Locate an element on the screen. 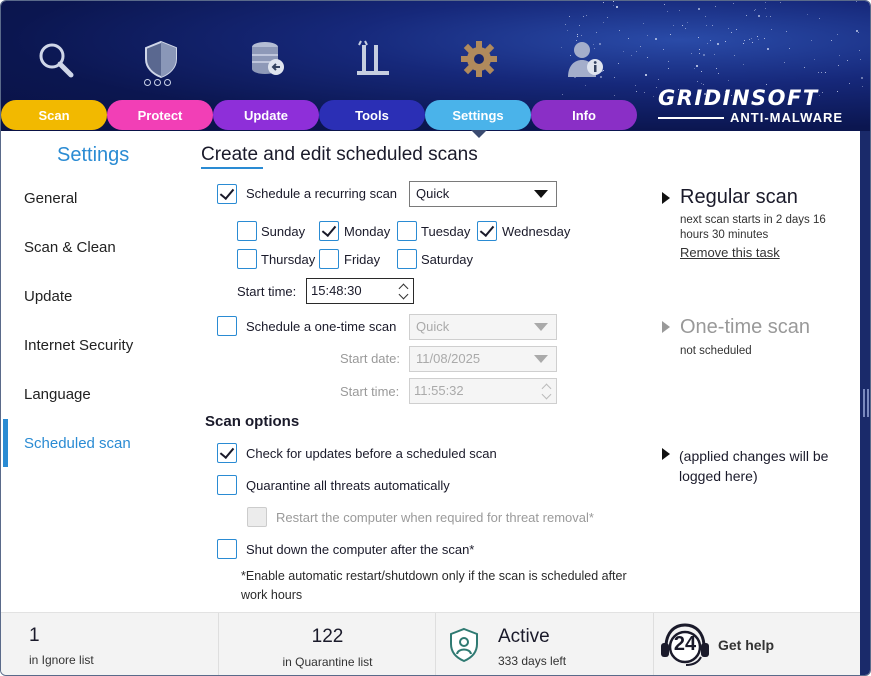  license-status-cell: Active 333 days left is located at coordinates (545, 644).